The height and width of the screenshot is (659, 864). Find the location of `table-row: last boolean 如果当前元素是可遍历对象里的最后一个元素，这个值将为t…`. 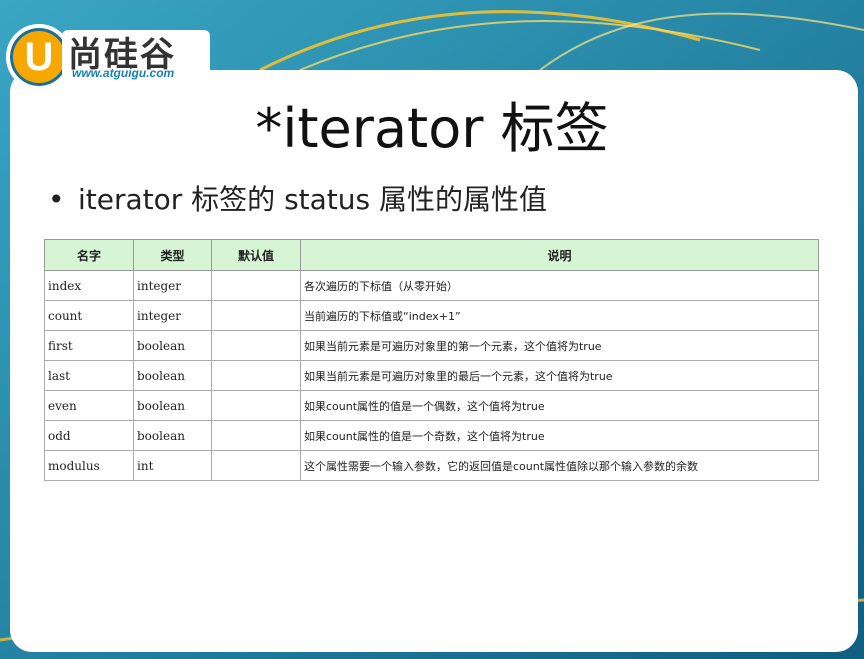

table-row: last boolean 如果当前元素是可遍历对象里的最后一个元素，这个值将为t… is located at coordinates (431, 375).